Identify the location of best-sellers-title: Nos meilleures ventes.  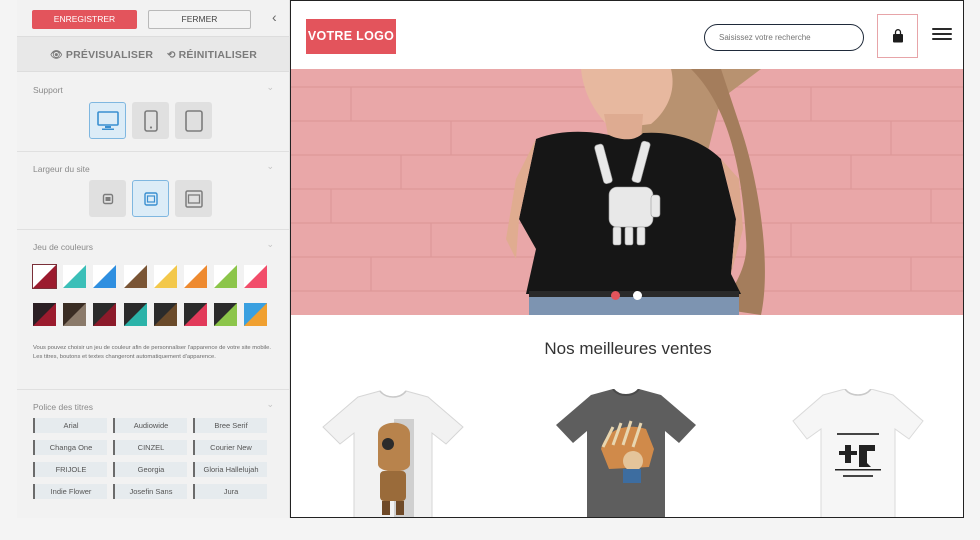
(628, 348).